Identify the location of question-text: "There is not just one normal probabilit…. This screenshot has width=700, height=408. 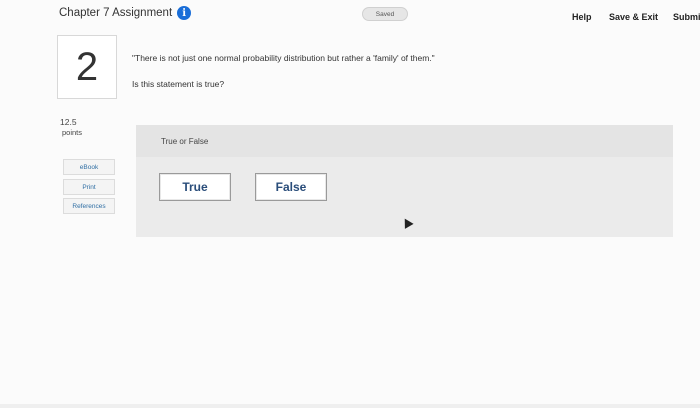
(283, 58).